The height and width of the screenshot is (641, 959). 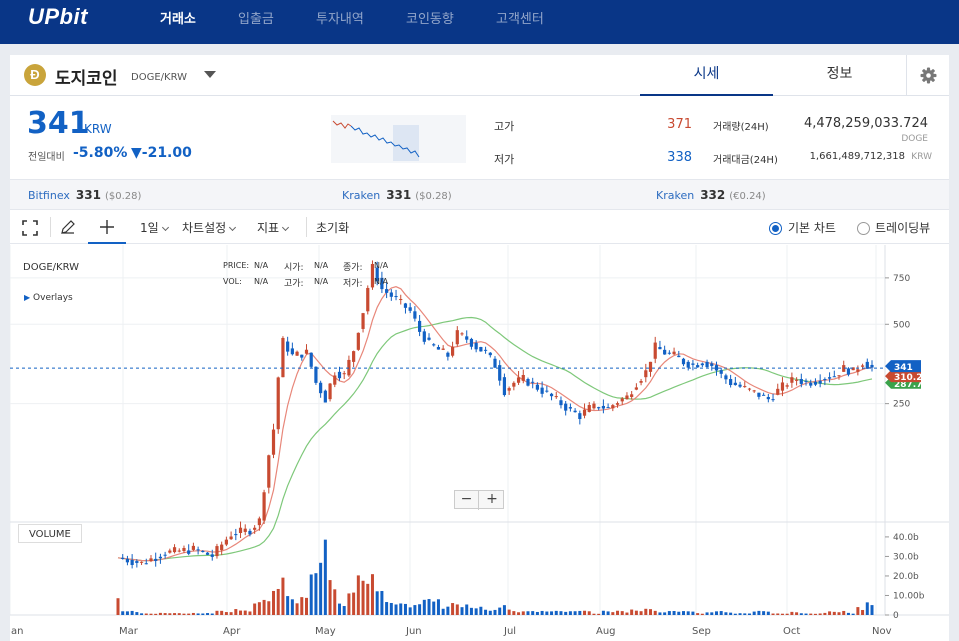 I want to click on chevron-down-icon, so click(x=210, y=74).